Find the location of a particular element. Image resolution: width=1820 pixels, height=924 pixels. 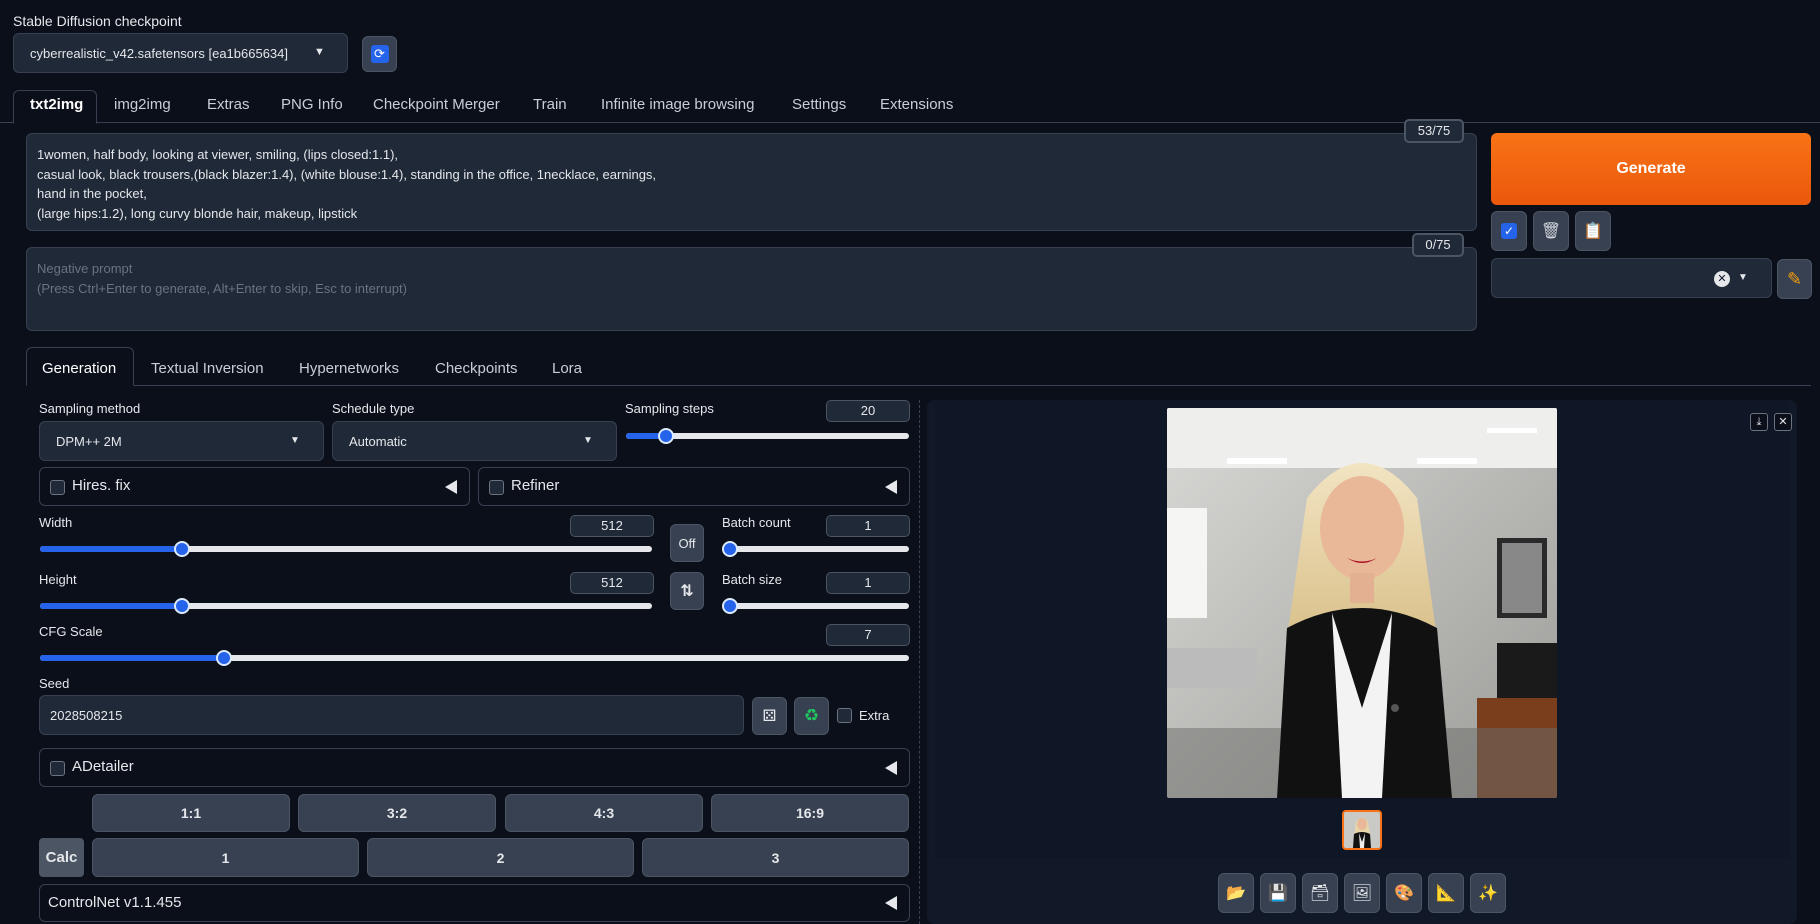

refiner-checkbox is located at coordinates (496, 487).